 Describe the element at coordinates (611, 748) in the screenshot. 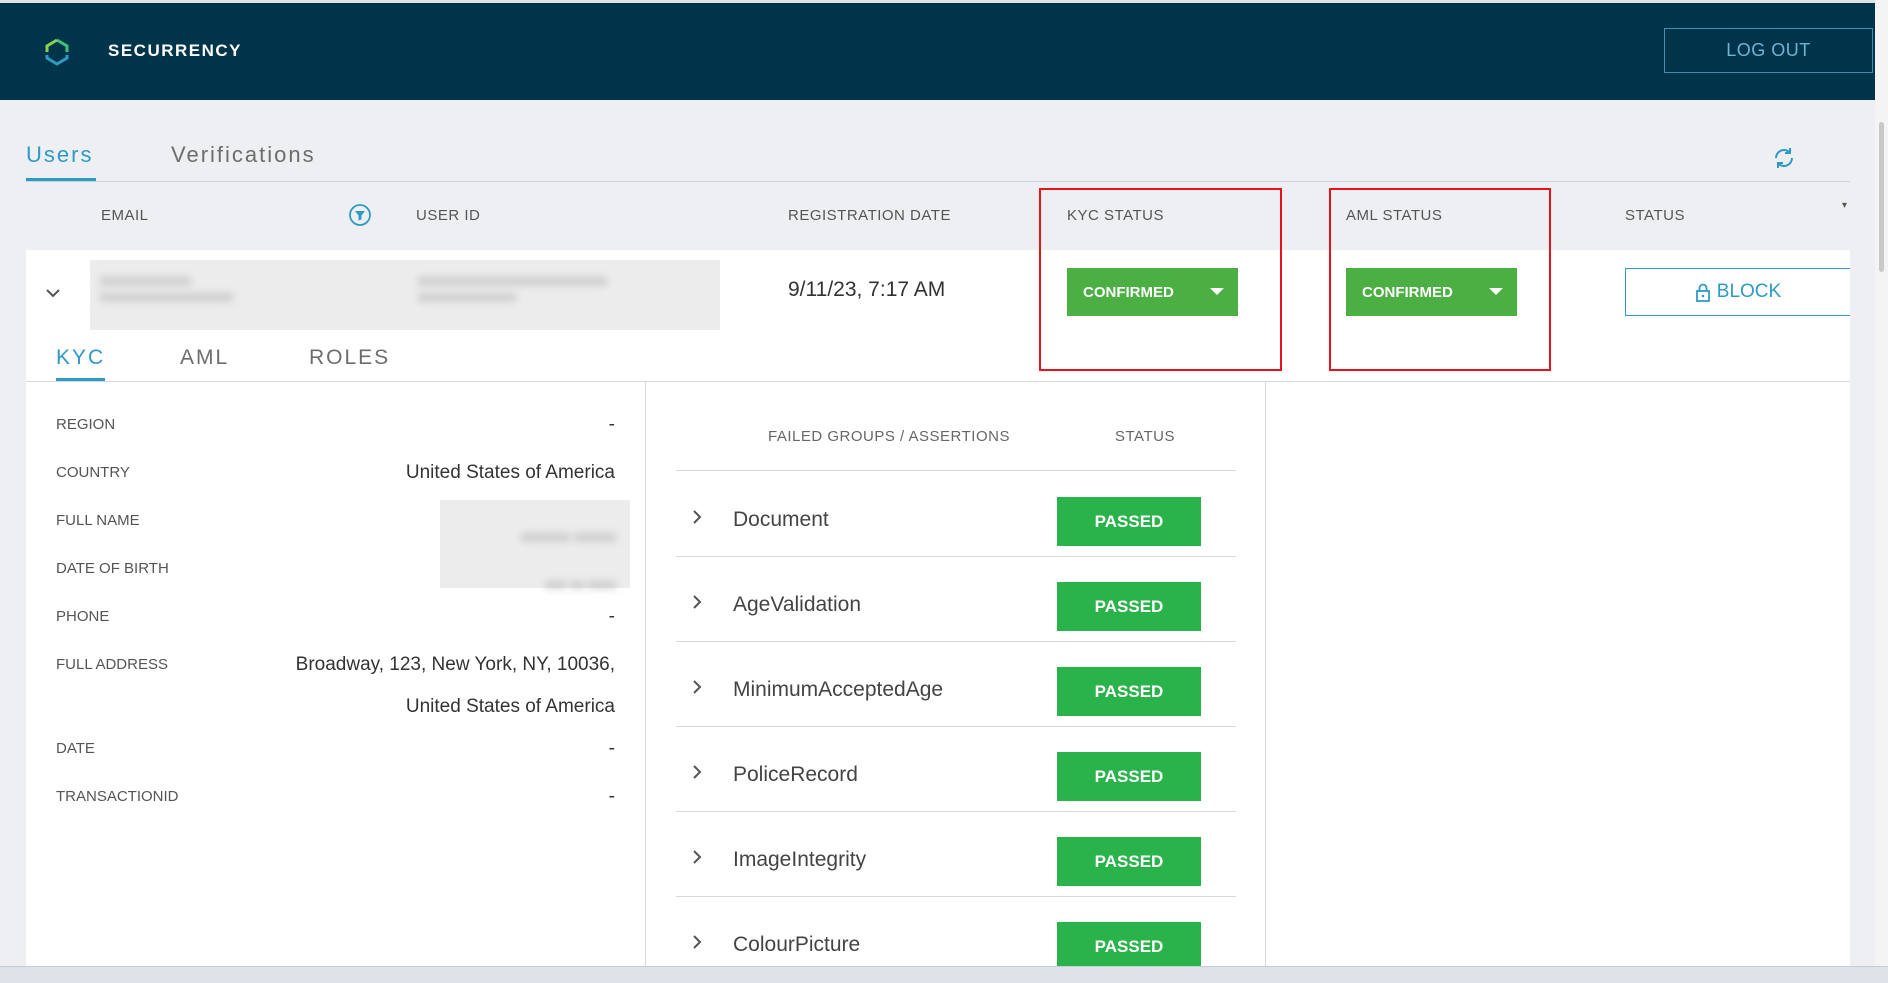

I see `date-value: -` at that location.